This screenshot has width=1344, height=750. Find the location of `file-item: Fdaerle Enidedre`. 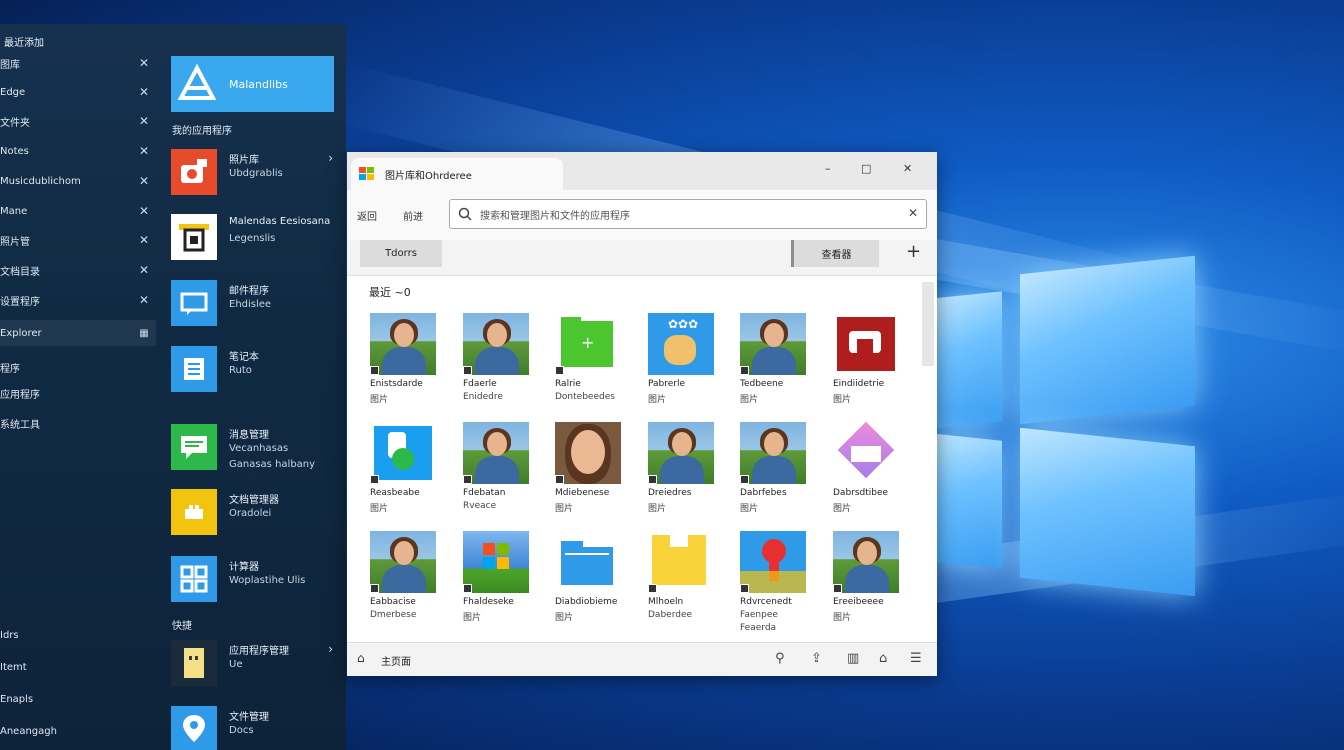

file-item: Fdaerle Enidedre is located at coordinates (508, 365).